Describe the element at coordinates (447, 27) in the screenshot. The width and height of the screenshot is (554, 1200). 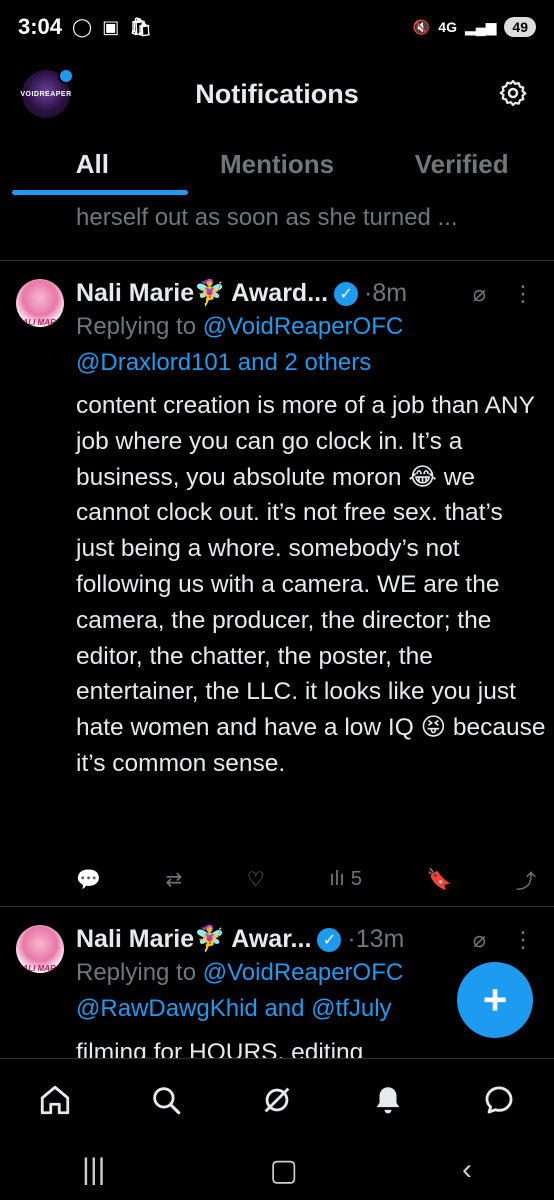
I see `network-label: 4G` at that location.